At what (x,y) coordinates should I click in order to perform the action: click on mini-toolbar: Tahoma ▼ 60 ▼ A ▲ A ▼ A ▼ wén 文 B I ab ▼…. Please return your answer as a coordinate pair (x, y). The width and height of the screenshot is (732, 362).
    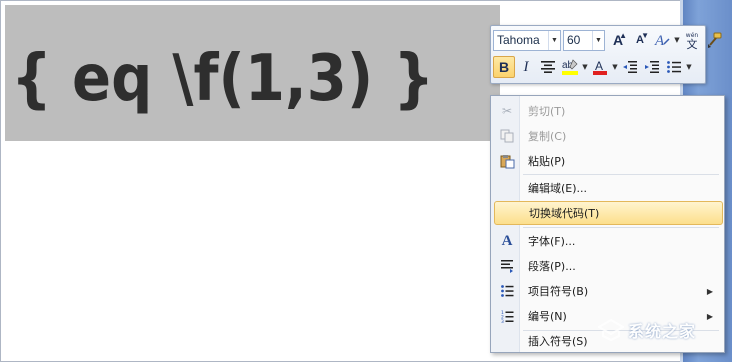
    Looking at the image, I should click on (606, 54).